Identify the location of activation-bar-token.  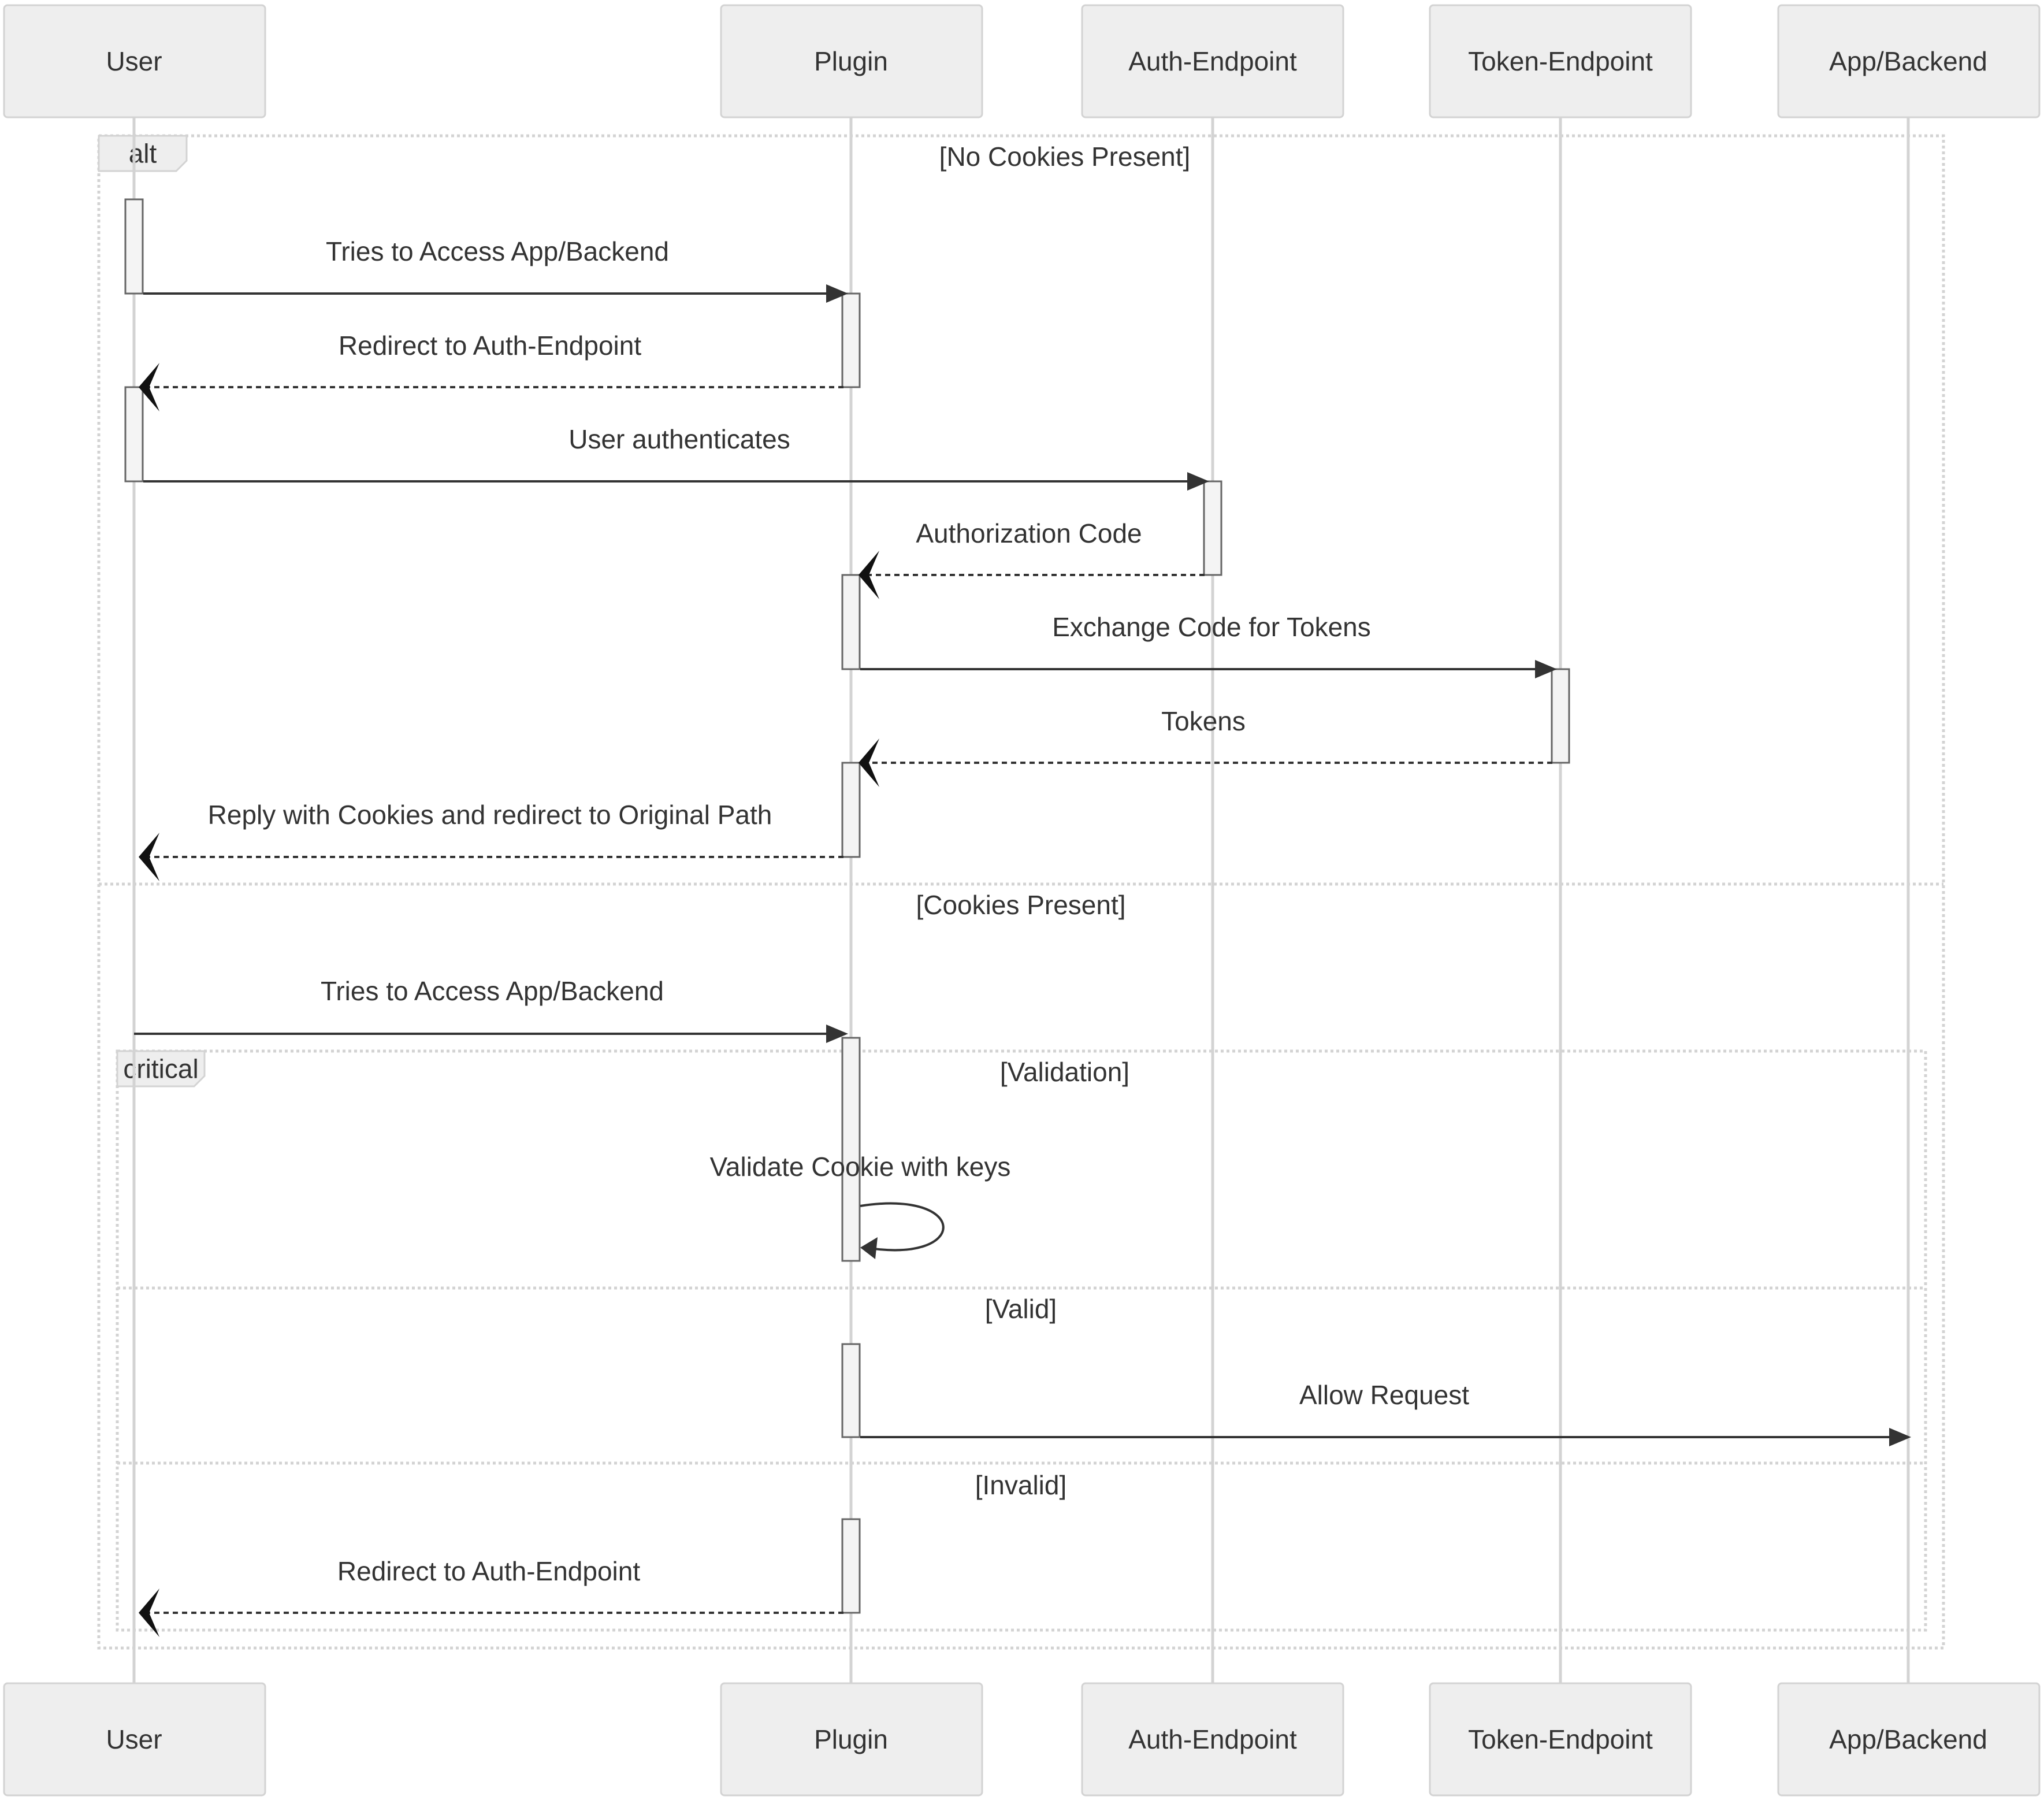
(1561, 716).